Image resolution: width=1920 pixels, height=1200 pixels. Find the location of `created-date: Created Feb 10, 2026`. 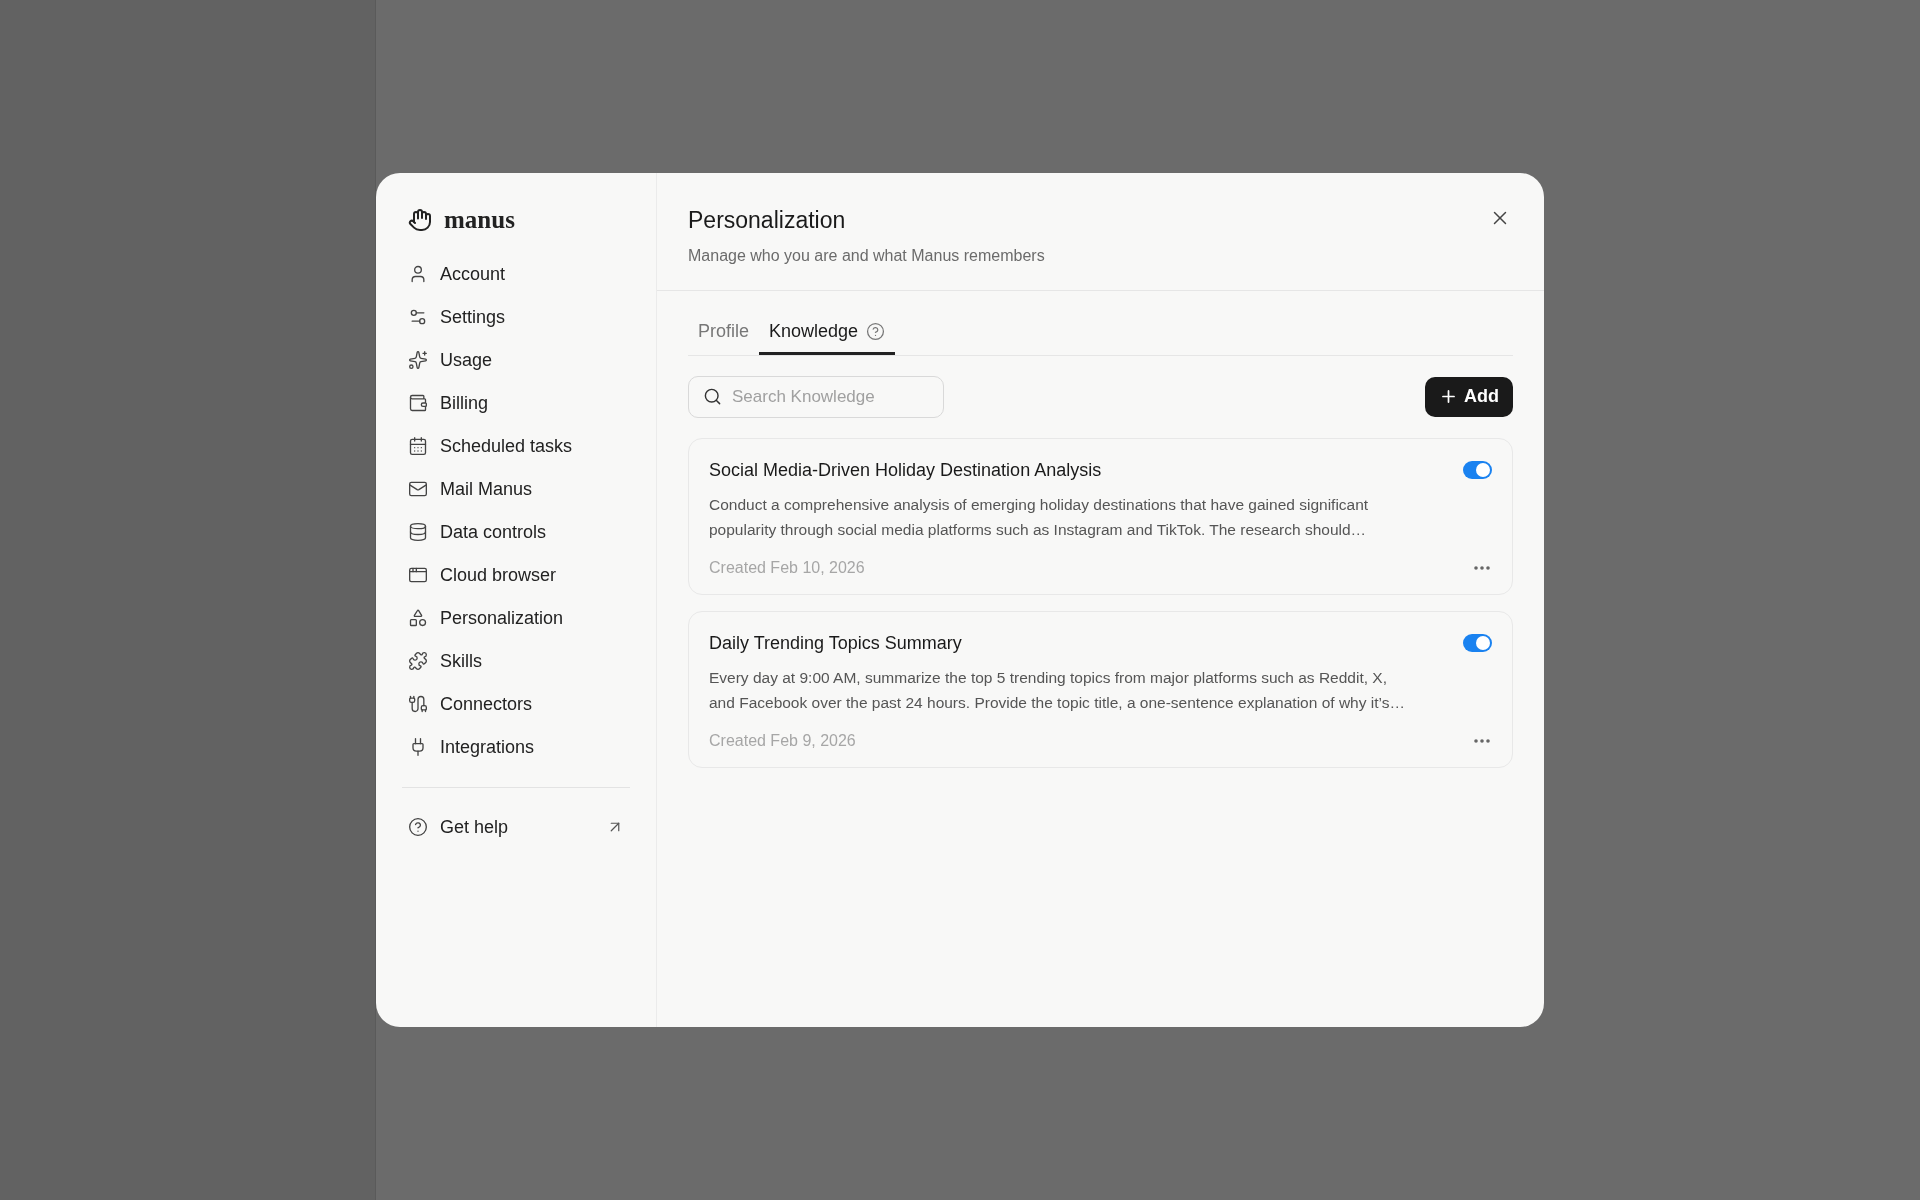

created-date: Created Feb 10, 2026 is located at coordinates (787, 567).